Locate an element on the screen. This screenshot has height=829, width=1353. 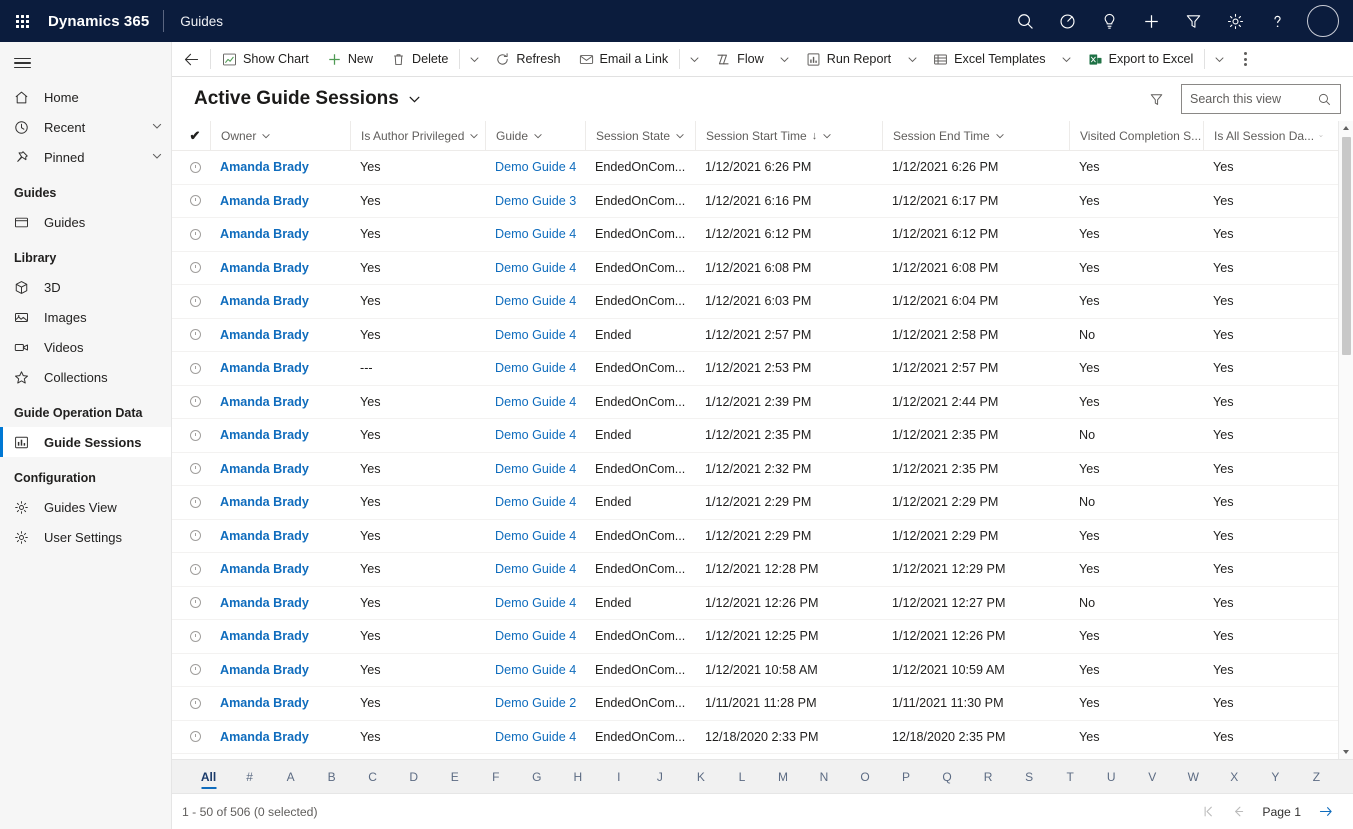
sidebar-item-images: Images is located at coordinates (85, 317).